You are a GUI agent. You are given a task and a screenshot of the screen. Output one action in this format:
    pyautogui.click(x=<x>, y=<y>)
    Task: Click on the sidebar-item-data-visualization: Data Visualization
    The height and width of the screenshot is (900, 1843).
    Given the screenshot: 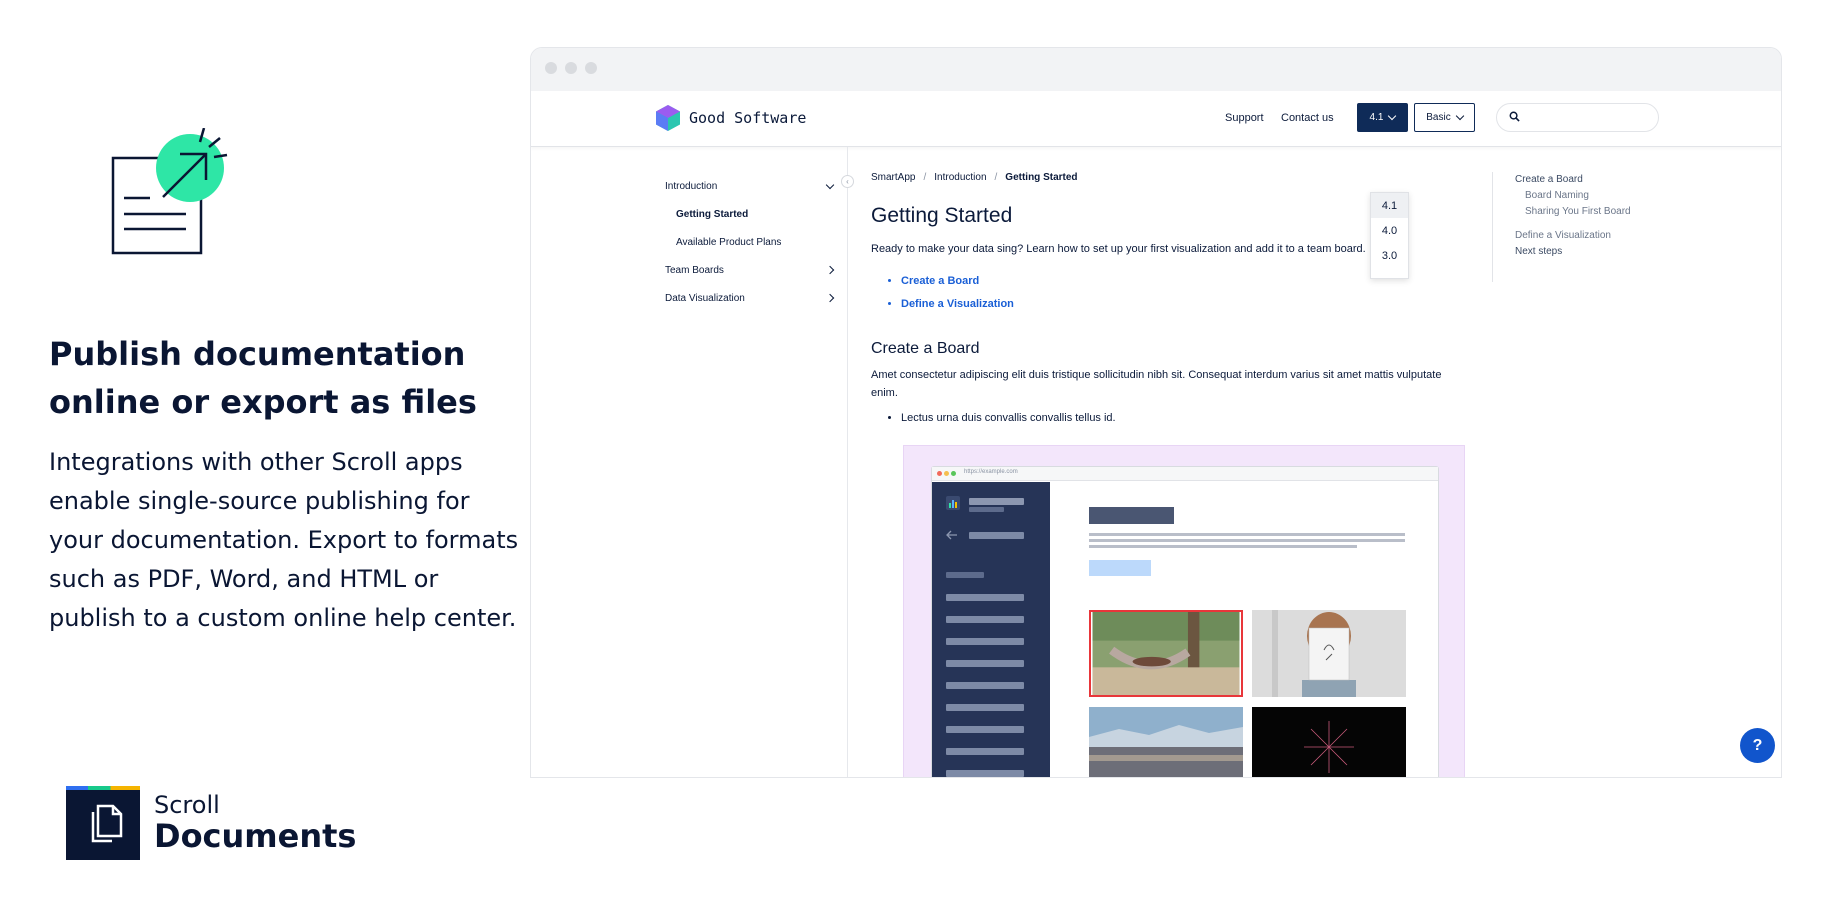 What is the action you would take?
    pyautogui.click(x=751, y=298)
    